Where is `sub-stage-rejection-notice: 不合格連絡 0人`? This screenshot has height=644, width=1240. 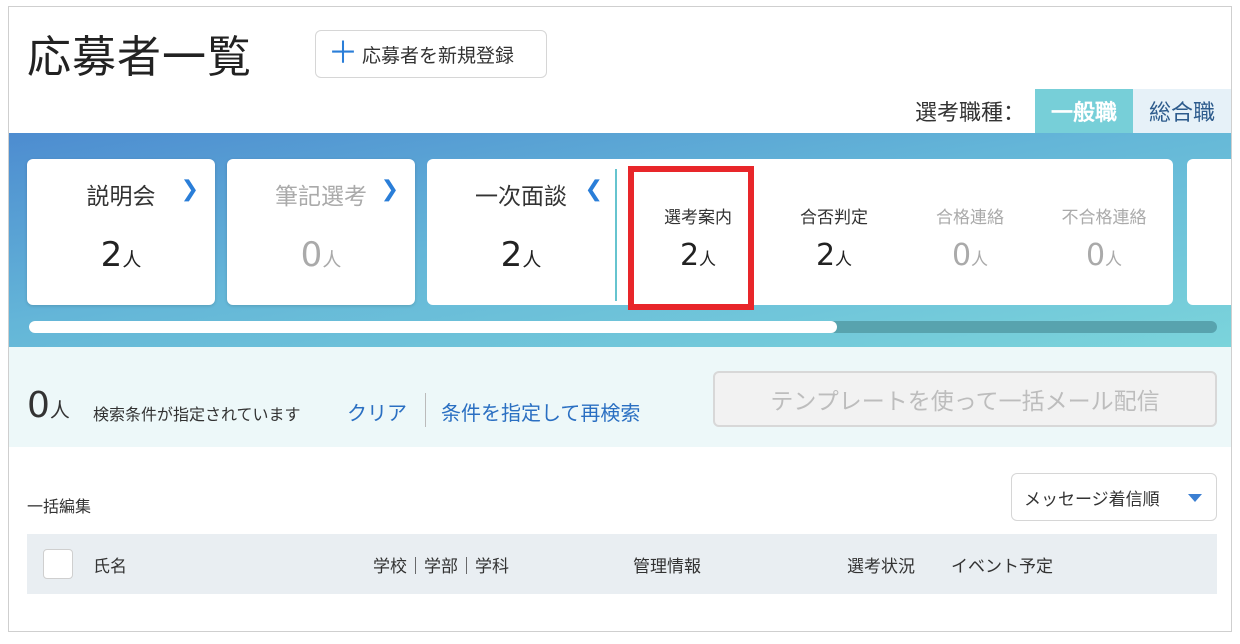 sub-stage-rejection-notice: 不合格連絡 0人 is located at coordinates (1104, 238).